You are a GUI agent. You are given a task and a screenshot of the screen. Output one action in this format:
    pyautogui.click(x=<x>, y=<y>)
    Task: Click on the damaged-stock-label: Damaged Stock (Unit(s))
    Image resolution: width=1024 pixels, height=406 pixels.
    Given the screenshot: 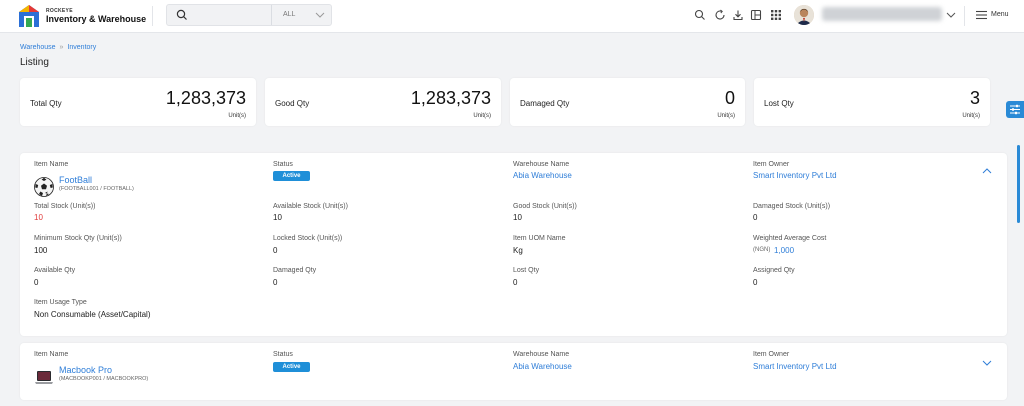 What is the action you would take?
    pyautogui.click(x=792, y=206)
    